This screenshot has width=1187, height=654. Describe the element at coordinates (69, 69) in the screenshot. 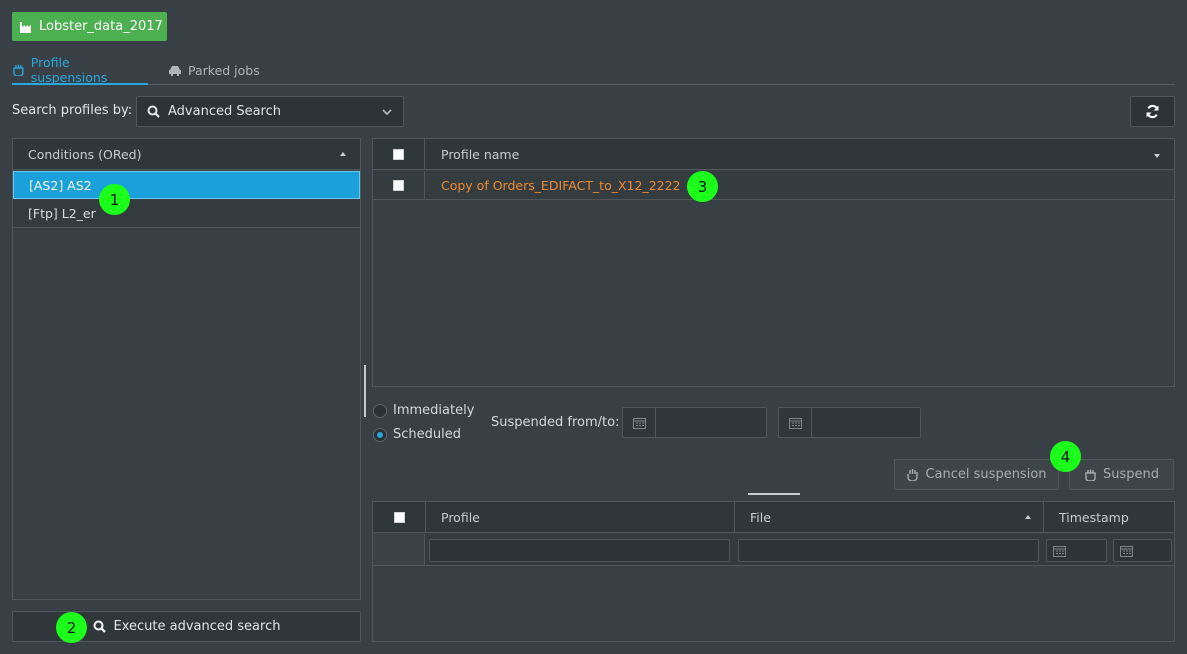

I see `tab-label: Profile suspensions` at that location.